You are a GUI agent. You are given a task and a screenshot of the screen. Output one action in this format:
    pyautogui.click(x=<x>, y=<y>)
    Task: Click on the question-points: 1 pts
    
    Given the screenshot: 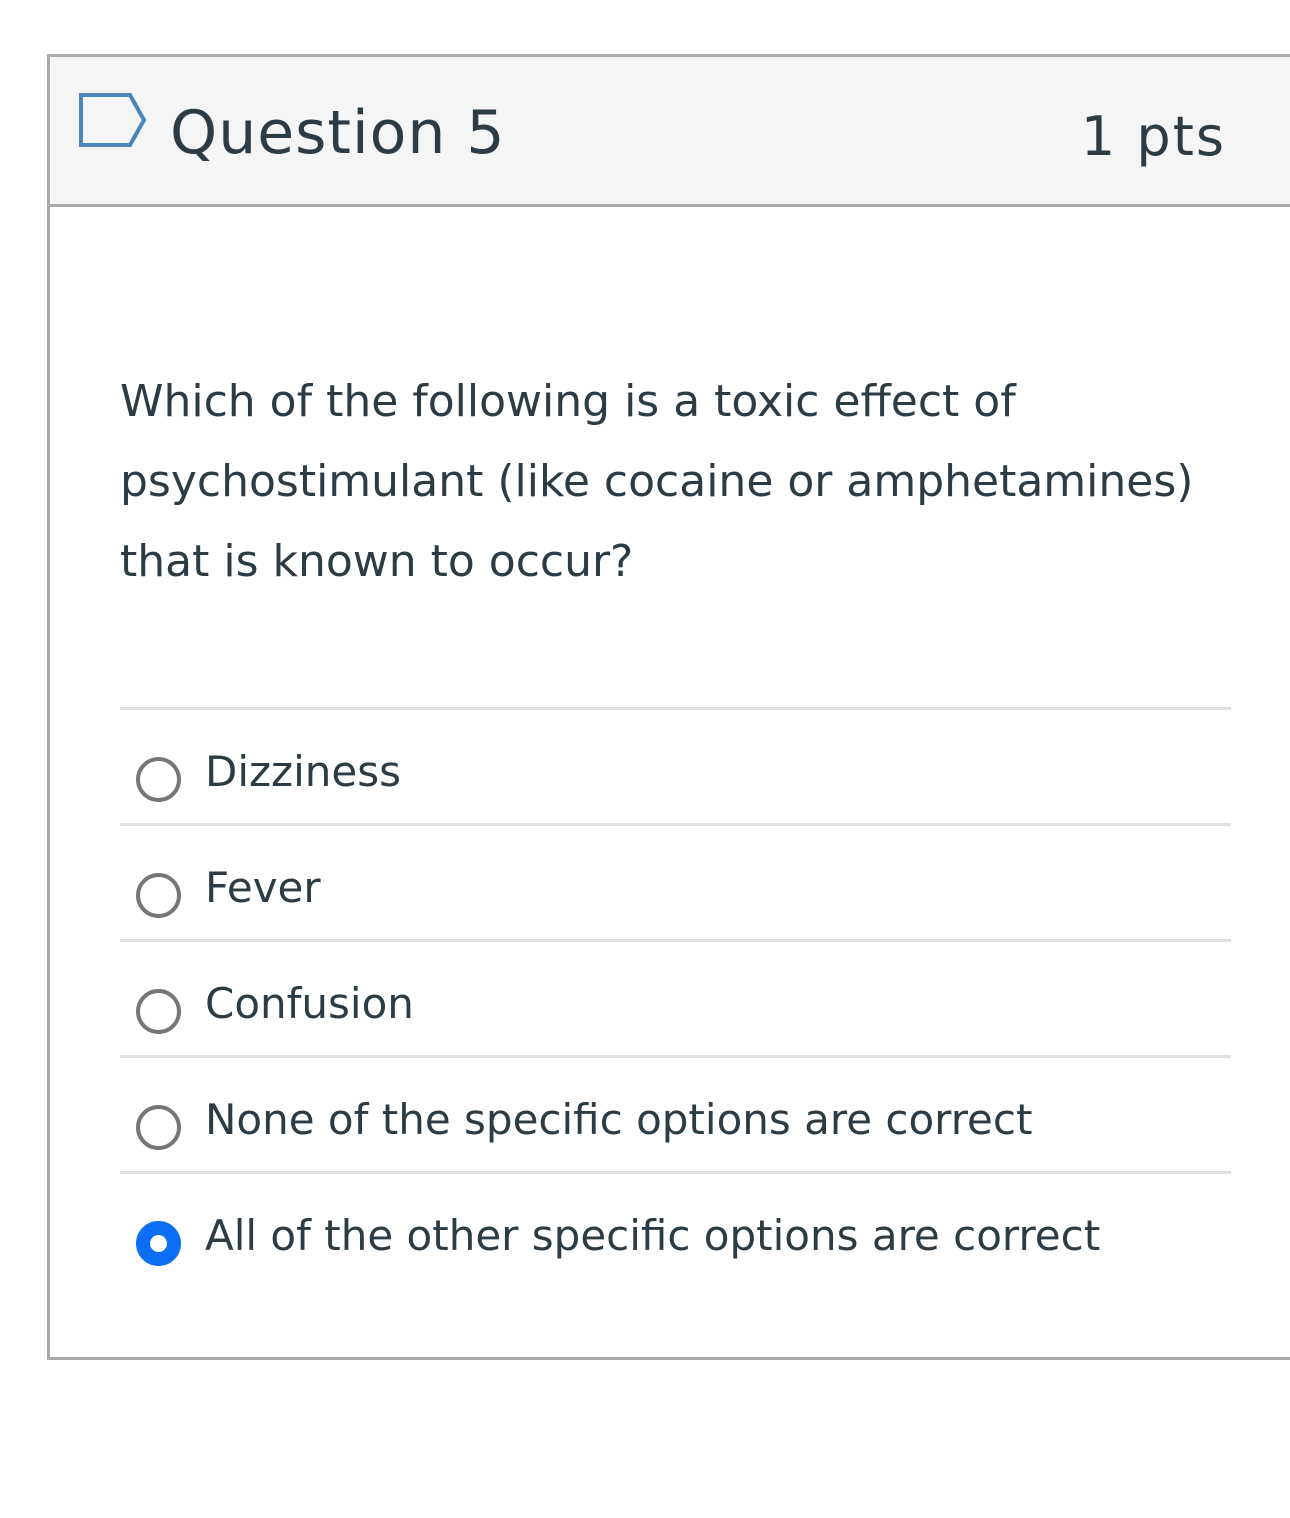 What is the action you would take?
    pyautogui.click(x=1153, y=136)
    